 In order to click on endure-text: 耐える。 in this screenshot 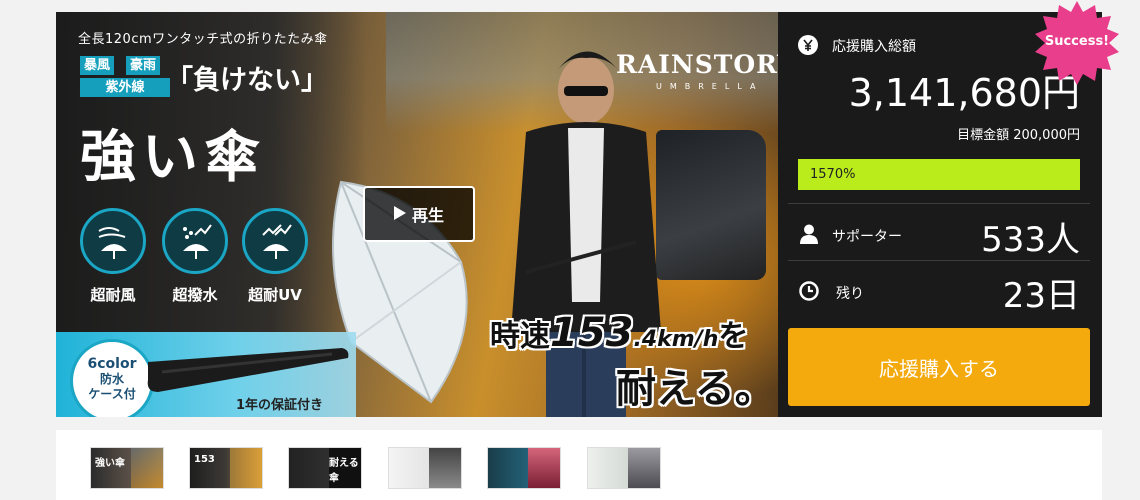, I will do `click(695, 389)`.